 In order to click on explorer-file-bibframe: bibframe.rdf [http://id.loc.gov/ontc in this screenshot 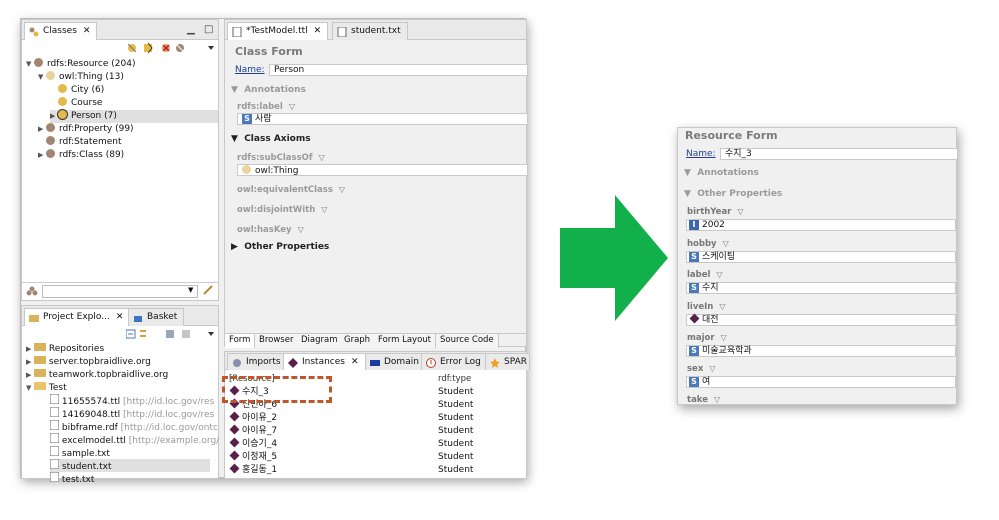, I will do `click(133, 426)`.